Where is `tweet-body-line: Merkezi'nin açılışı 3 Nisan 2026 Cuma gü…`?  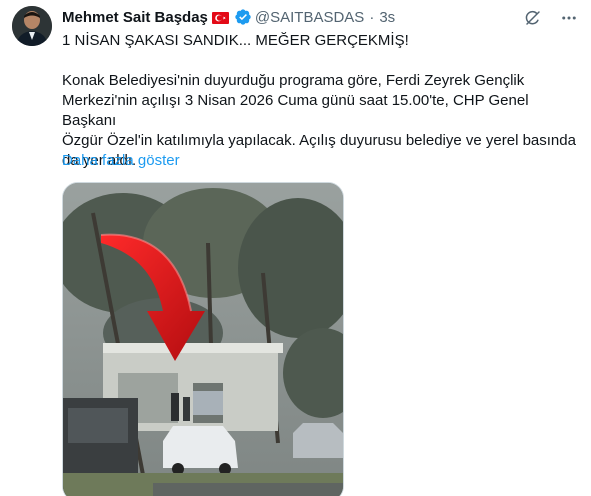 tweet-body-line: Merkezi'nin açılışı 3 Nisan 2026 Cuma gü… is located at coordinates (295, 110).